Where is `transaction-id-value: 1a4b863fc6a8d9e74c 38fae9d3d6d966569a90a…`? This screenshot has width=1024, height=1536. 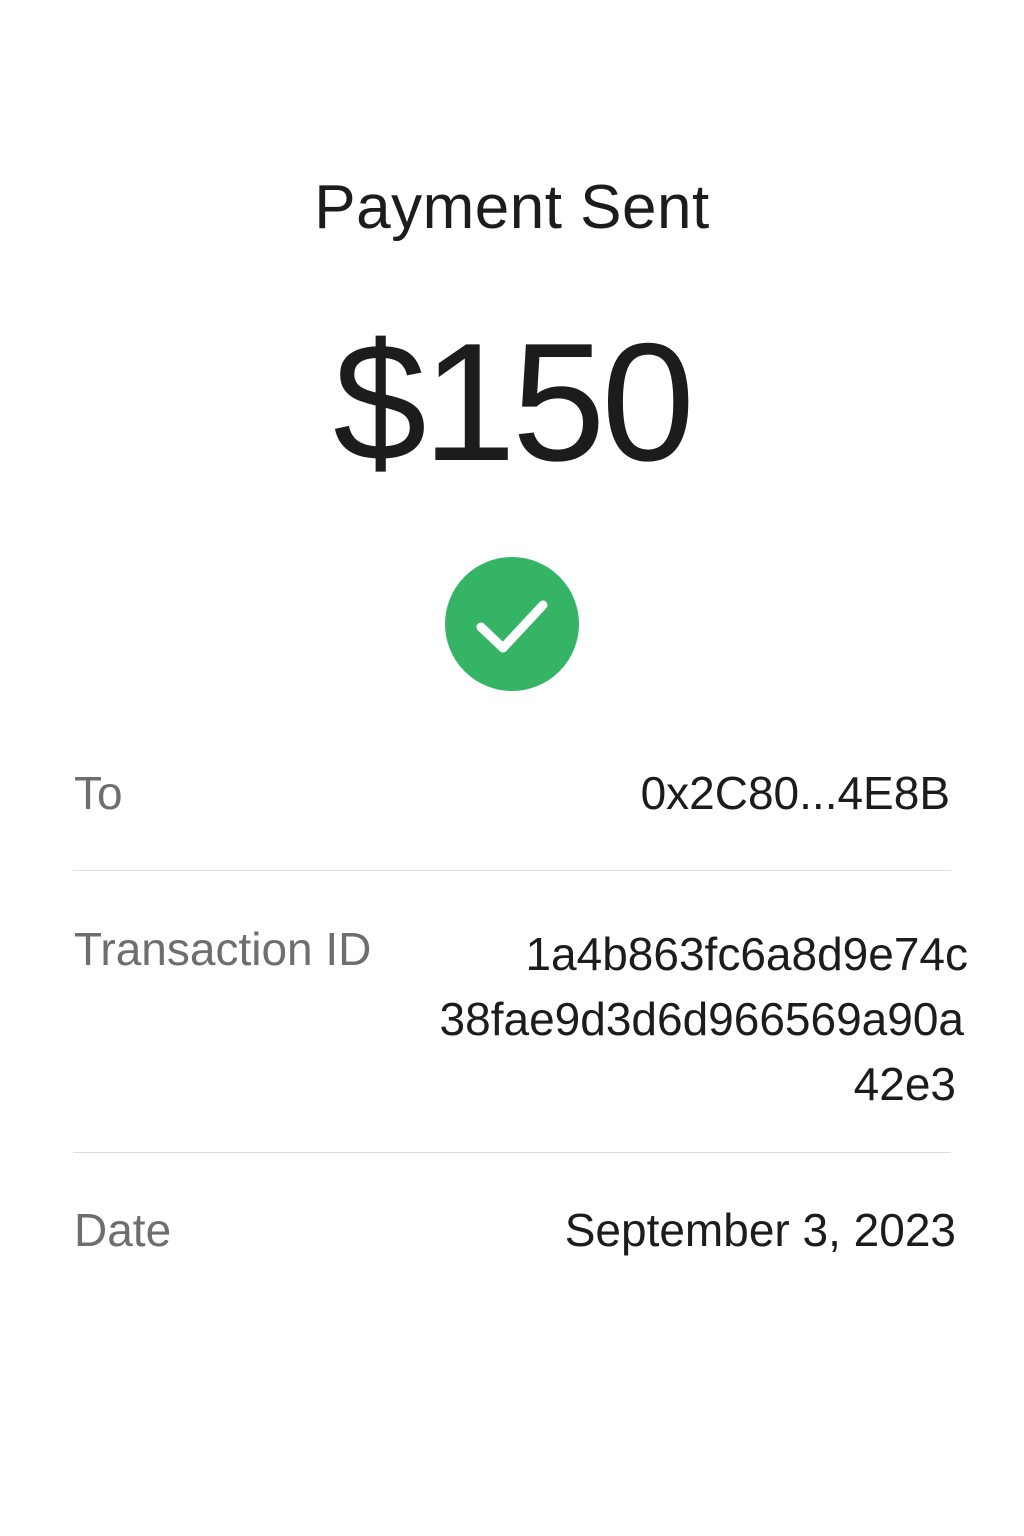
transaction-id-value: 1a4b863fc6a8d9e74c 38fae9d3d6d966569a90a… is located at coordinates (668, 1019).